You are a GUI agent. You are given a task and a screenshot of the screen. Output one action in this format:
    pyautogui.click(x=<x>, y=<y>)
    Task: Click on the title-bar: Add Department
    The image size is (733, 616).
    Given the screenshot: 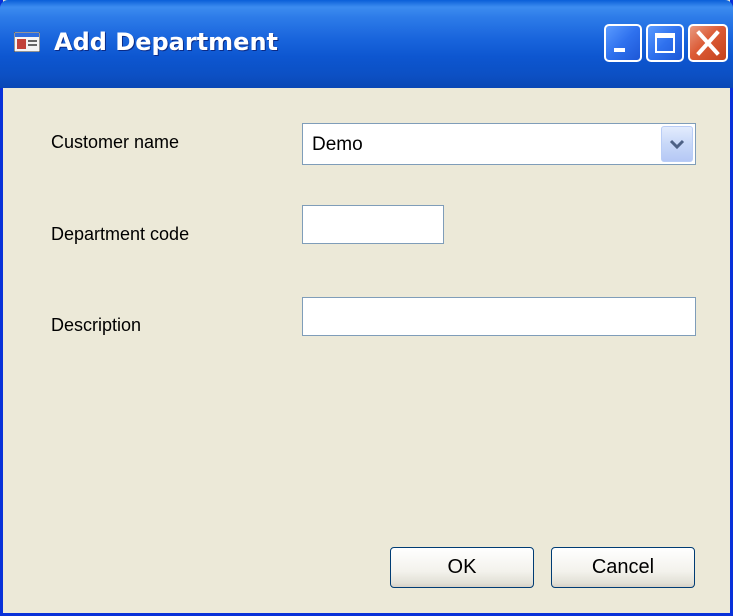 What is the action you would take?
    pyautogui.click(x=366, y=44)
    